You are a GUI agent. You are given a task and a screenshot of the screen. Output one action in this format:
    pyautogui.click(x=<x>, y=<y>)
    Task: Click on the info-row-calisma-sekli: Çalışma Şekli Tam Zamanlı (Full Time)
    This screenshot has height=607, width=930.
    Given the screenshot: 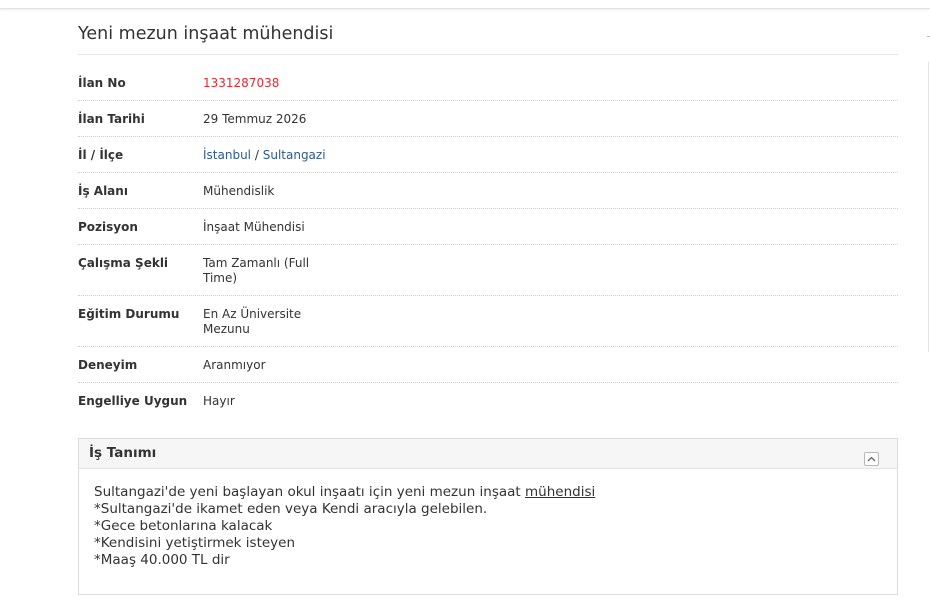 What is the action you would take?
    pyautogui.click(x=488, y=270)
    